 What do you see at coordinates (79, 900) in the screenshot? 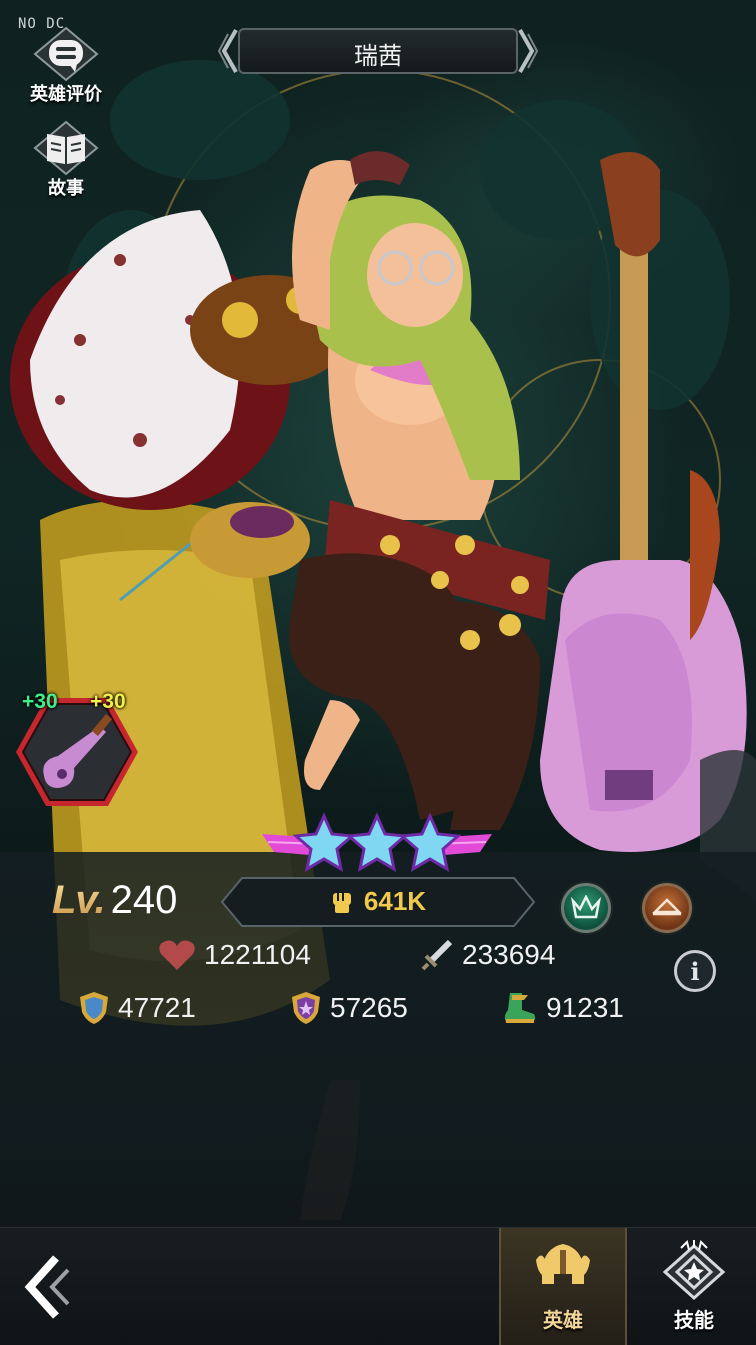
I see `level-prefix: Lv.` at bounding box center [79, 900].